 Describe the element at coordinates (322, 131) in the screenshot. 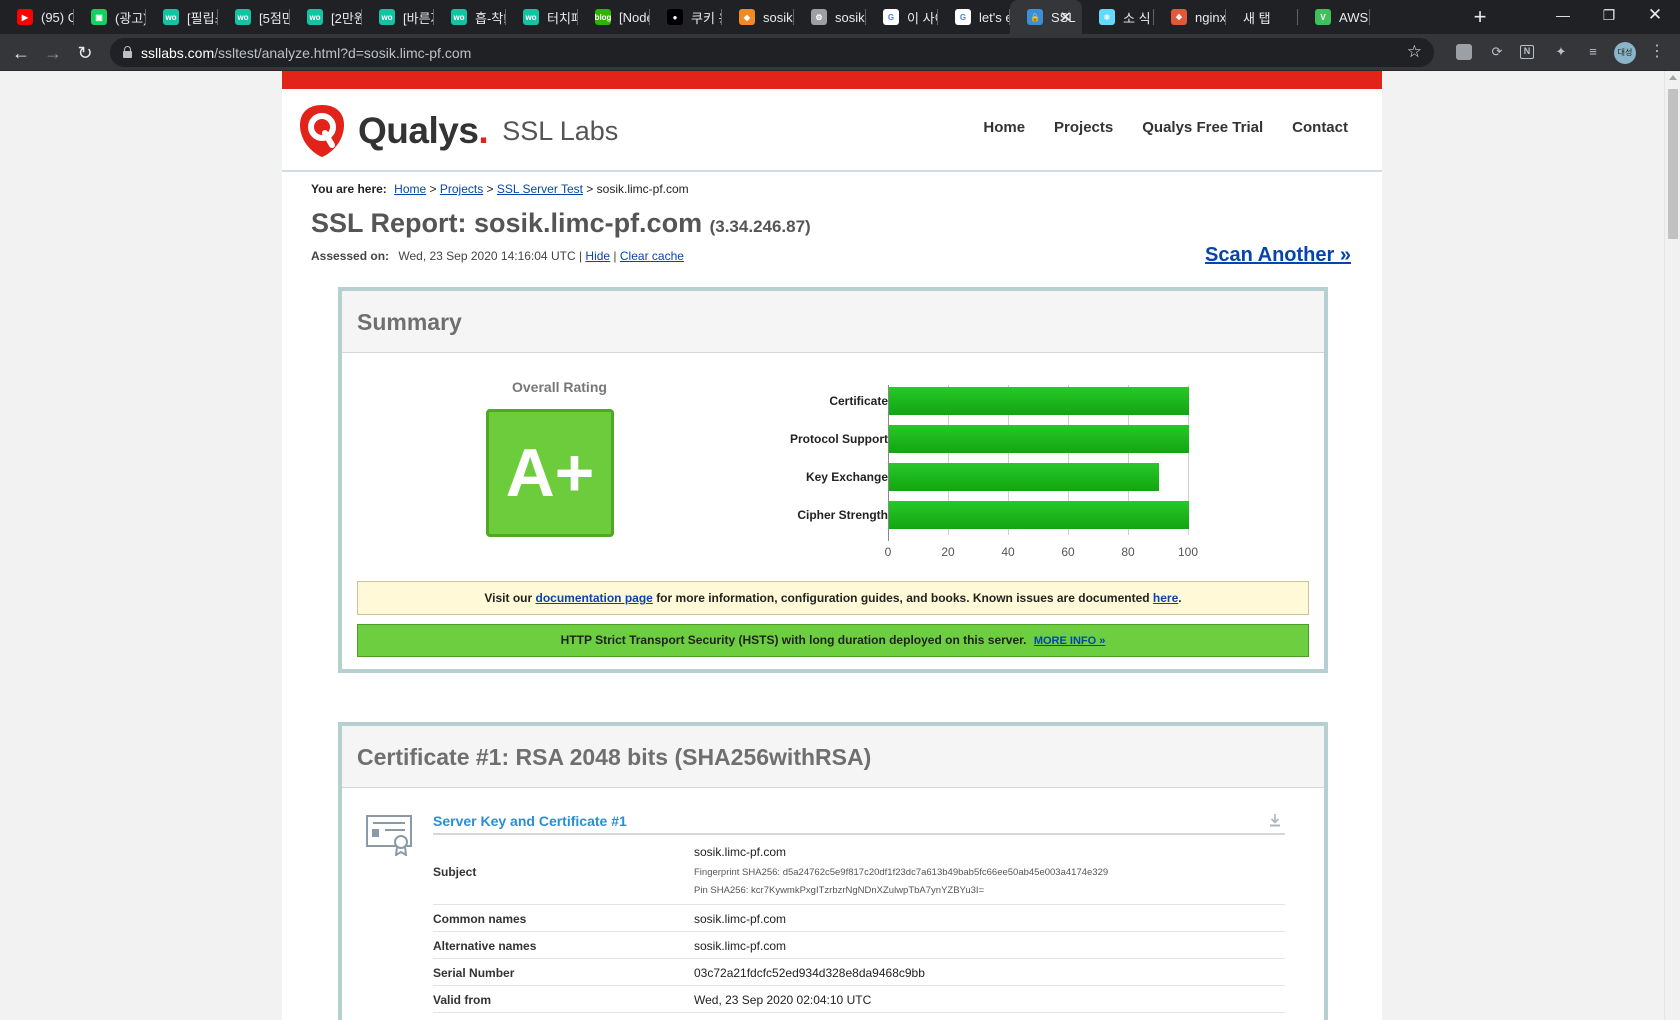

I see `qualys-shield-icon` at that location.